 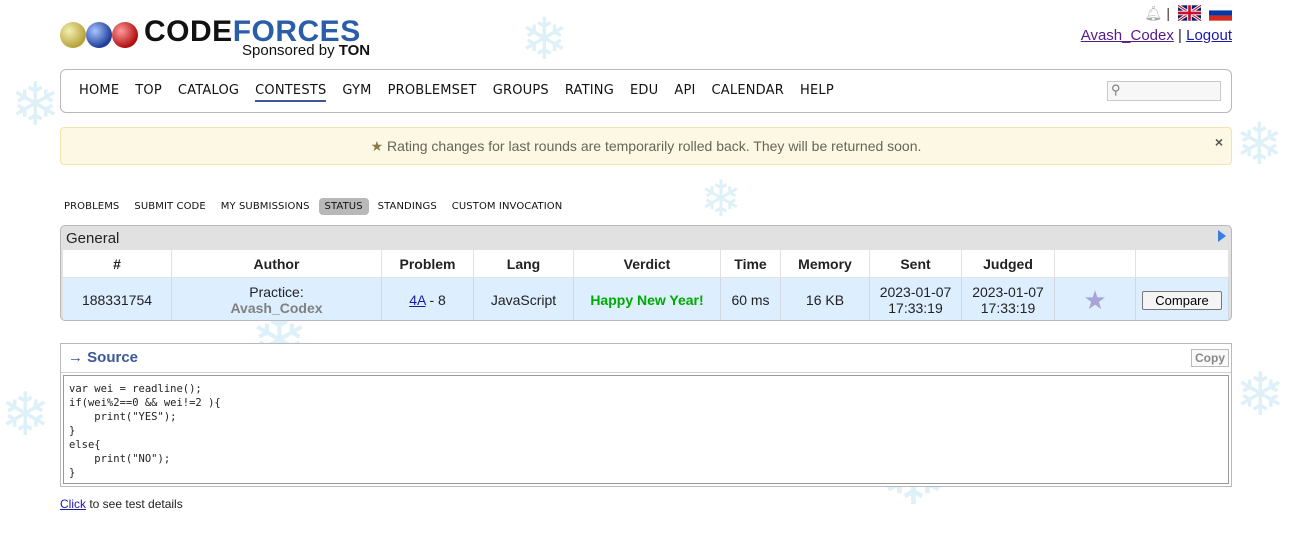 What do you see at coordinates (589, 92) in the screenshot?
I see `menu-rating: RATING` at bounding box center [589, 92].